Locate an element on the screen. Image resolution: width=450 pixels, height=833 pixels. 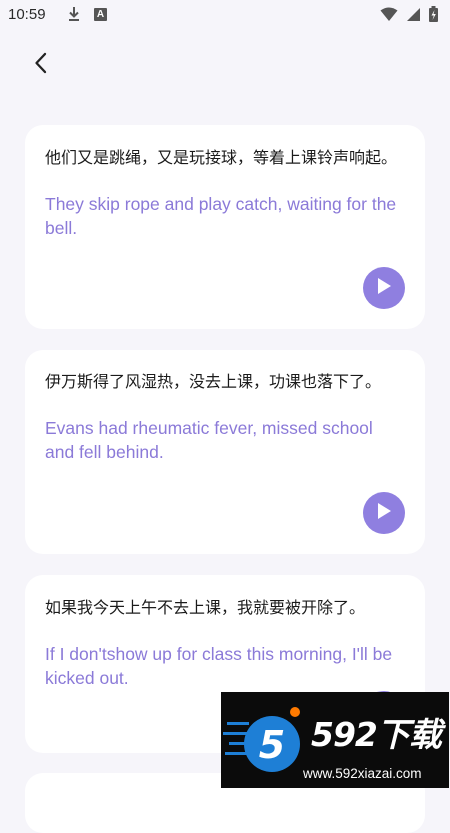
notification-a-icon: A is located at coordinates (100, 14).